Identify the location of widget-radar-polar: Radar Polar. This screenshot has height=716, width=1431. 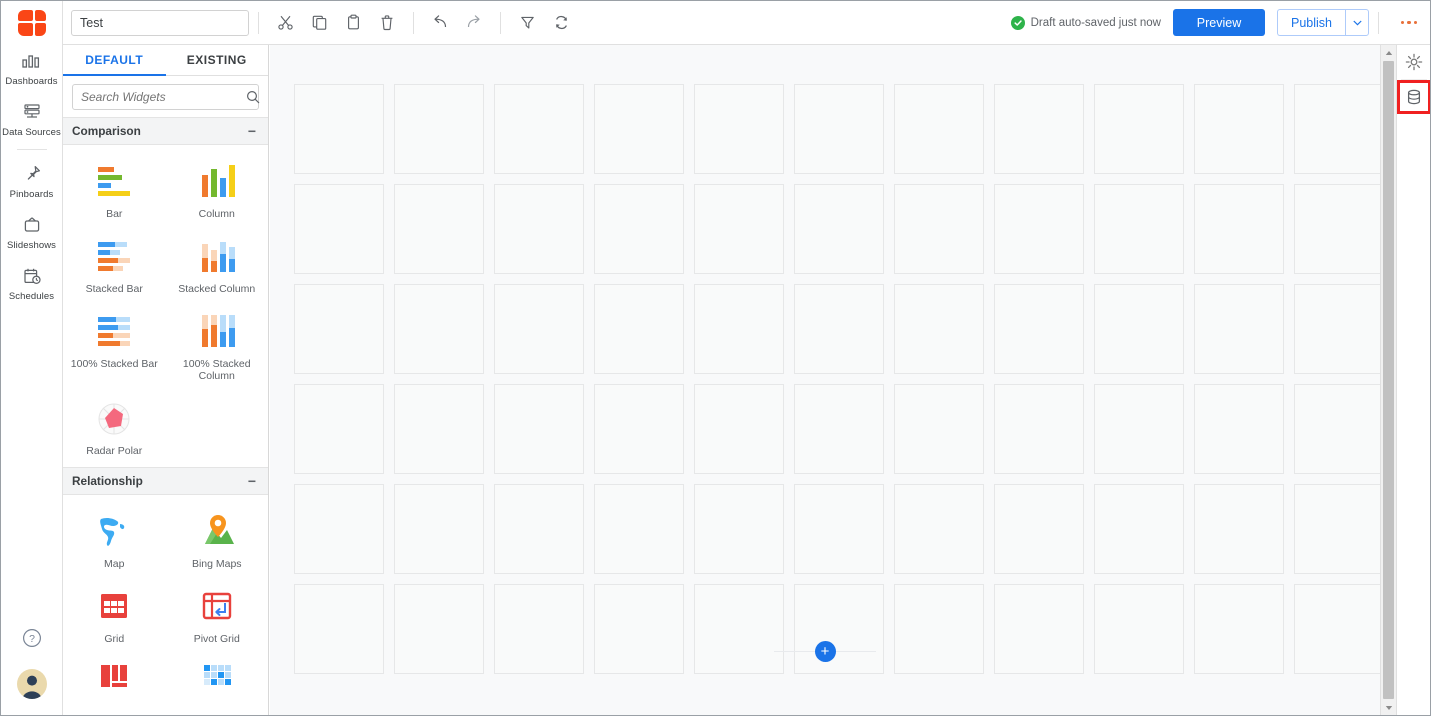
(114, 425).